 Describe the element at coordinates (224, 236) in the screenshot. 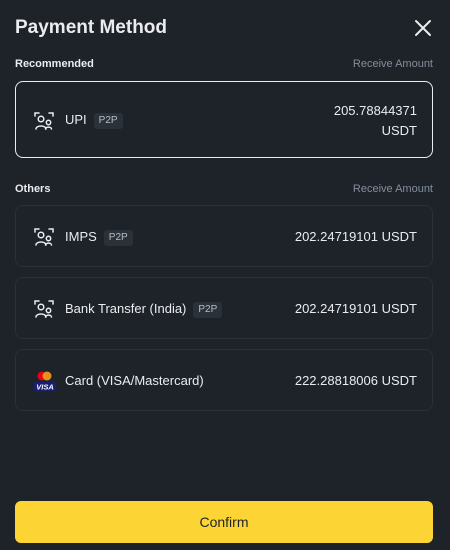

I see `payment-option-imps: IMPS P2P 202.24719101 USDT` at that location.